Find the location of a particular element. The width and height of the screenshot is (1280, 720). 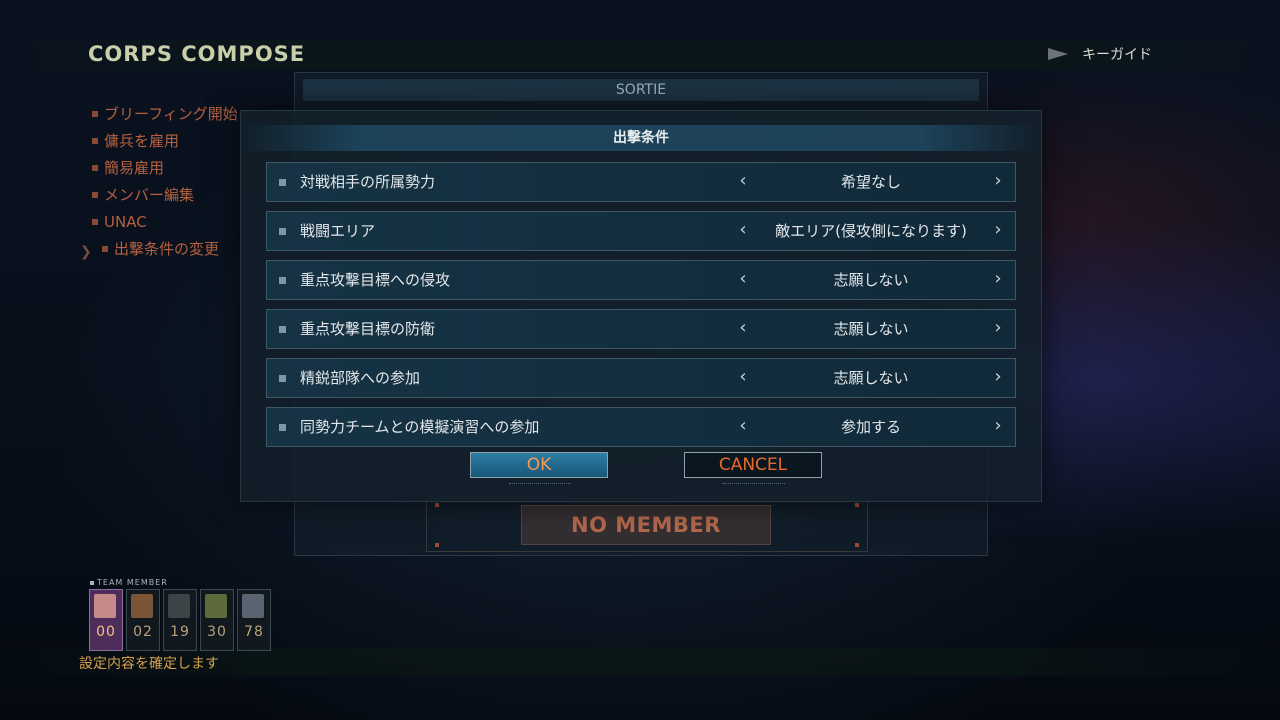

condition-row-battle-area: 戦闘エリア ‹ 敵エリア(侵攻側になります) › is located at coordinates (641, 231).